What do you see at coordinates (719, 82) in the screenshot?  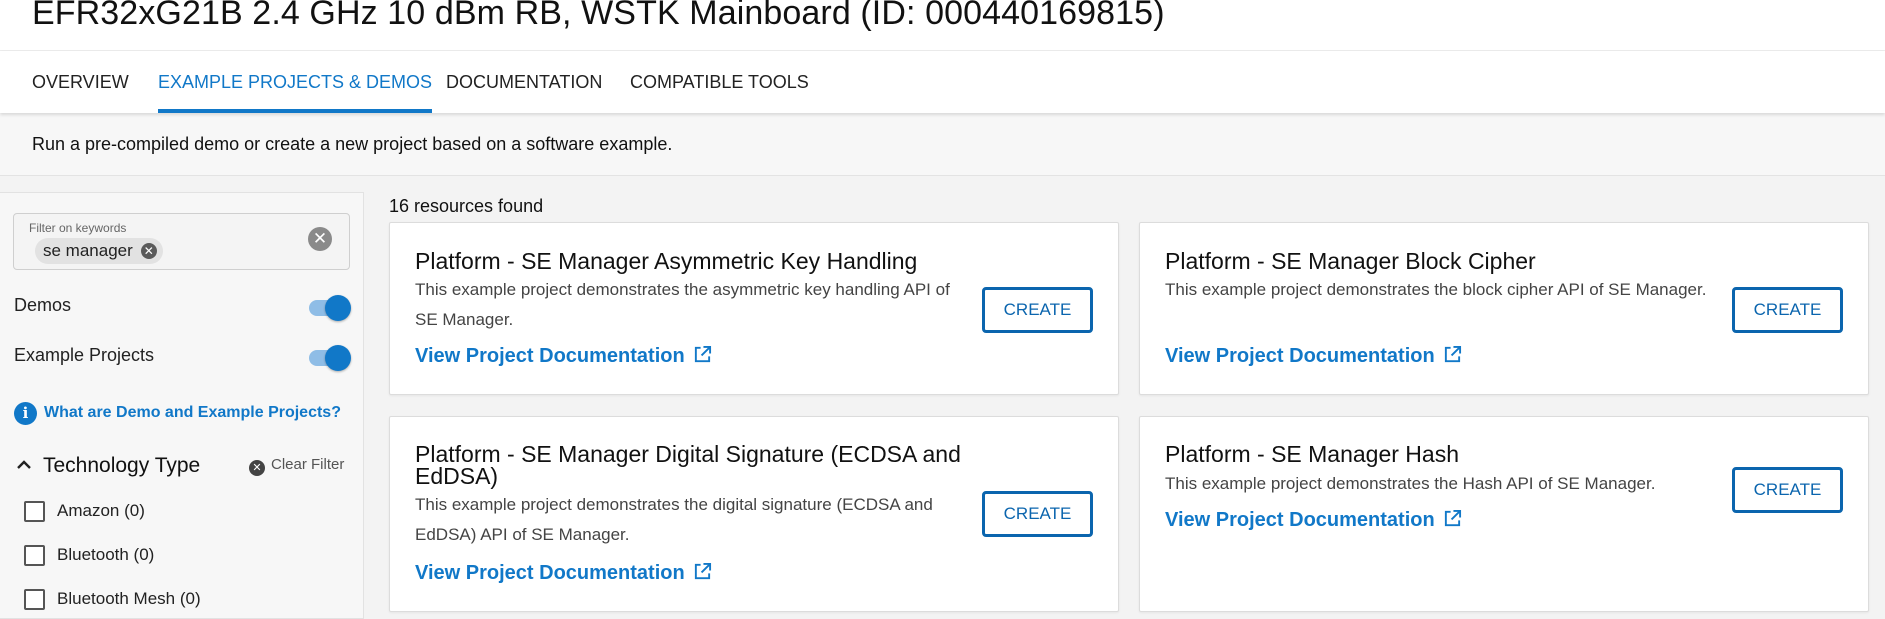 I see `tab-compatible-tools: COMPATIBLE TOOLS` at bounding box center [719, 82].